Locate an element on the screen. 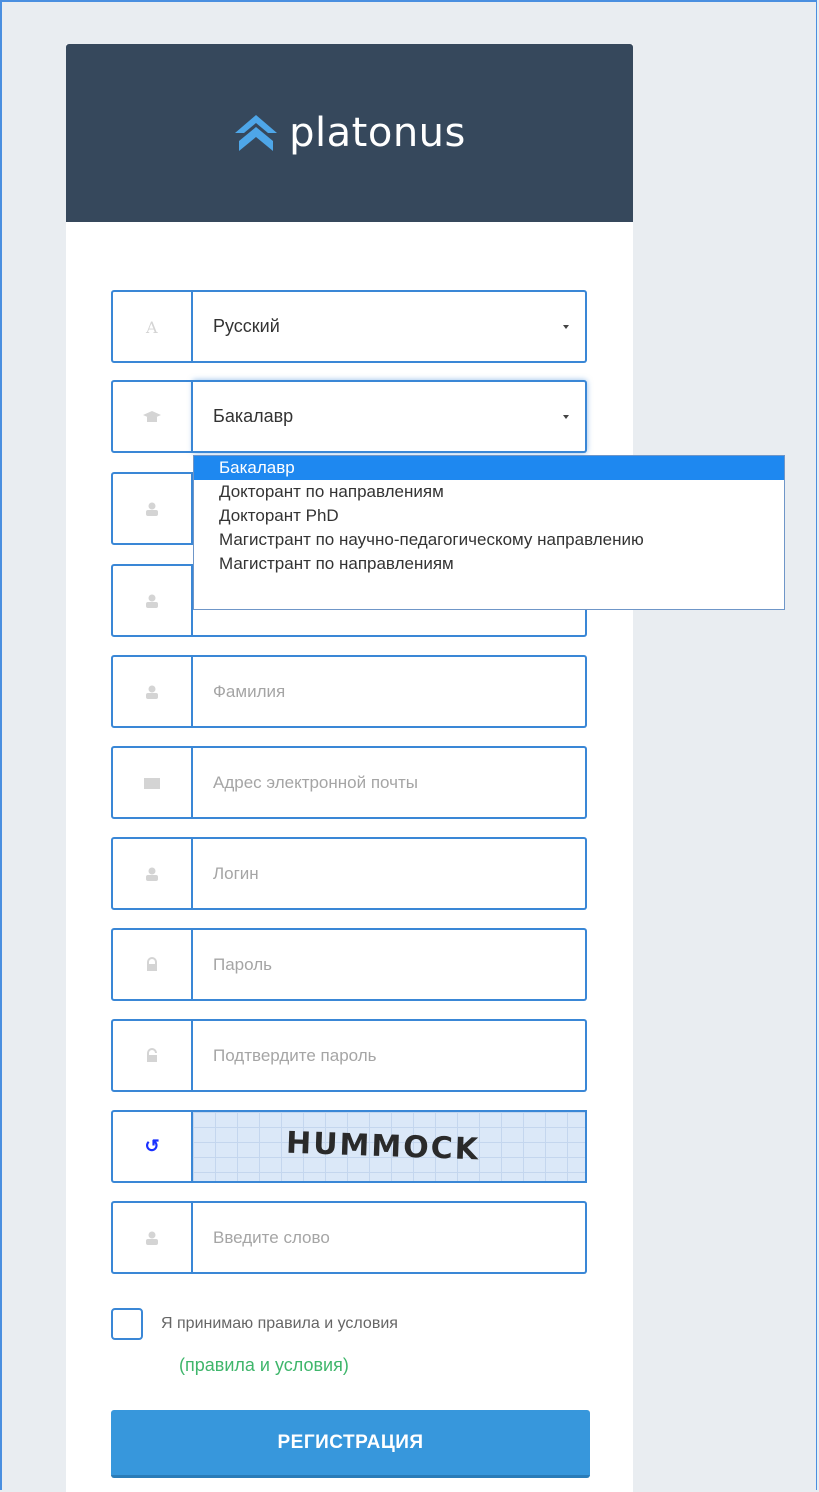  brand-logo: platonus is located at coordinates (349, 133).